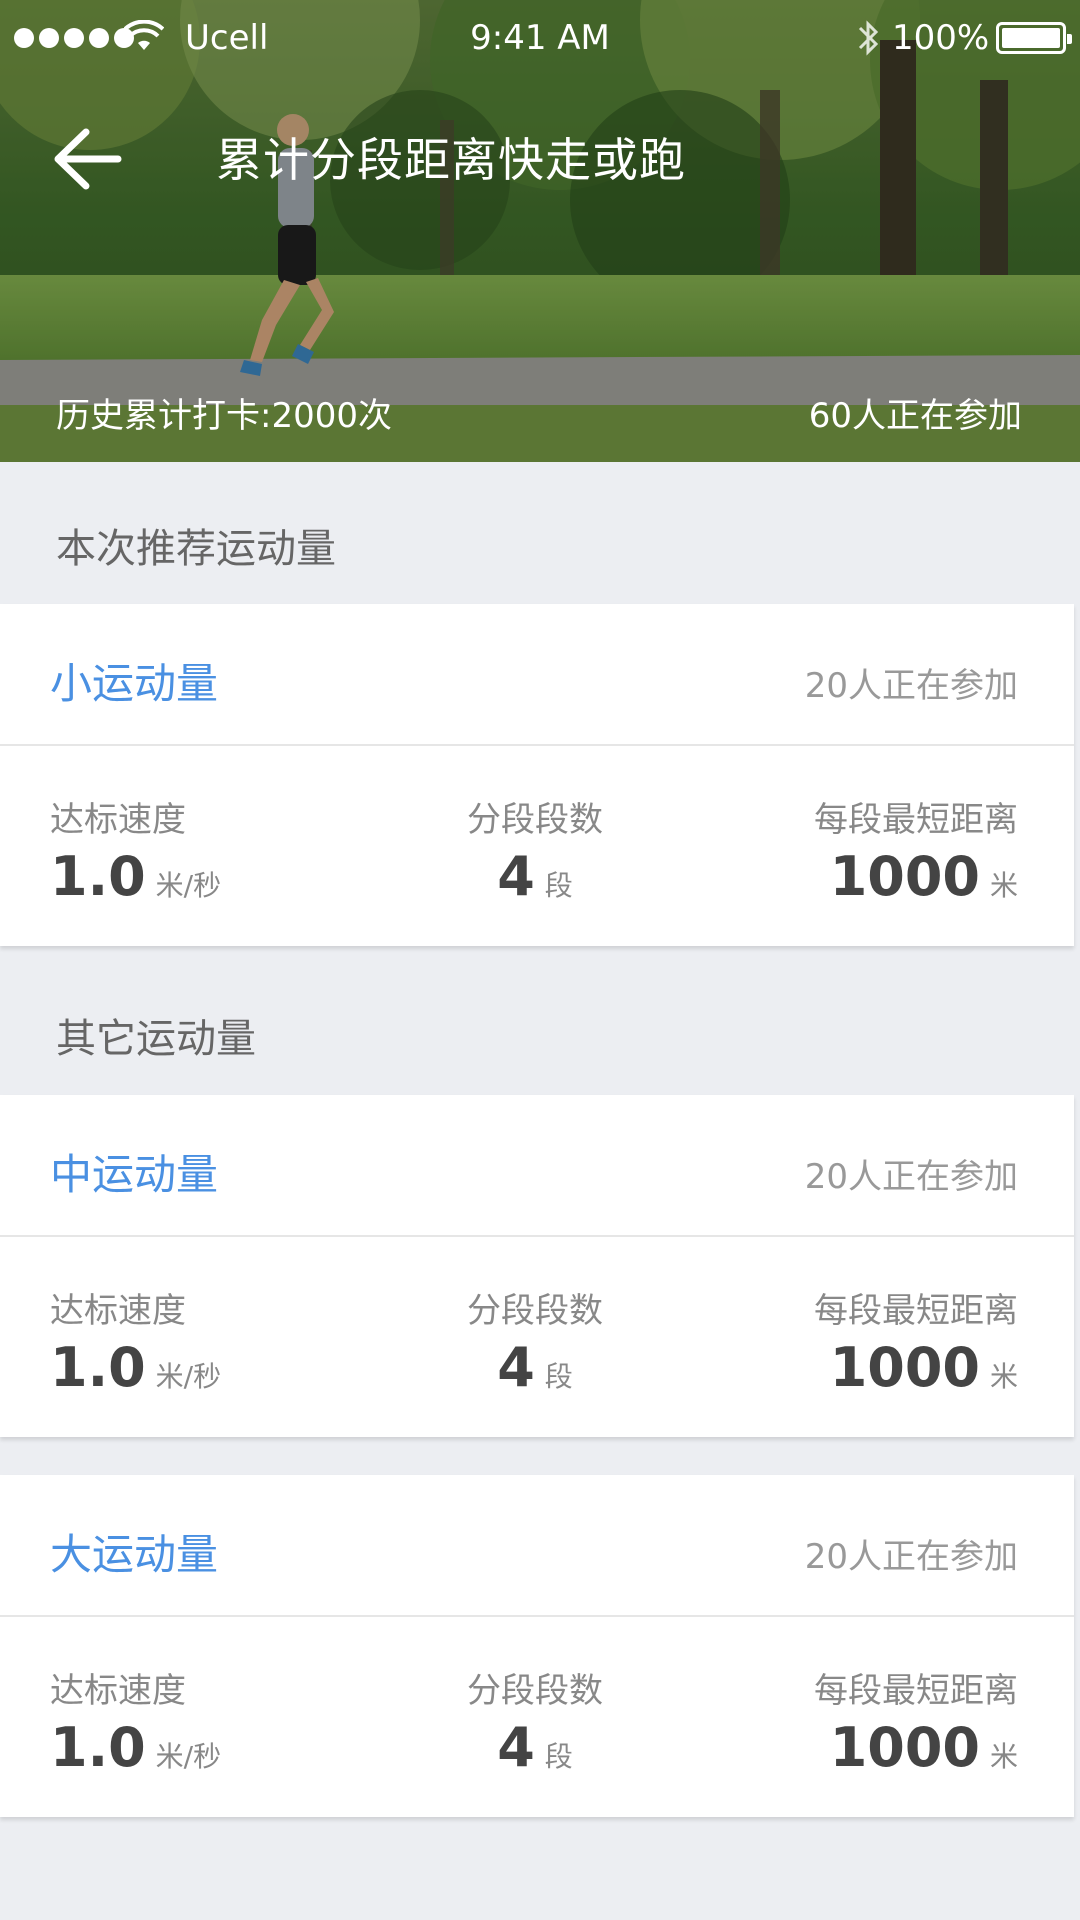 Image resolution: width=1080 pixels, height=1920 pixels. What do you see at coordinates (156, 1039) in the screenshot?
I see `others-section-label: 其它运动量` at bounding box center [156, 1039].